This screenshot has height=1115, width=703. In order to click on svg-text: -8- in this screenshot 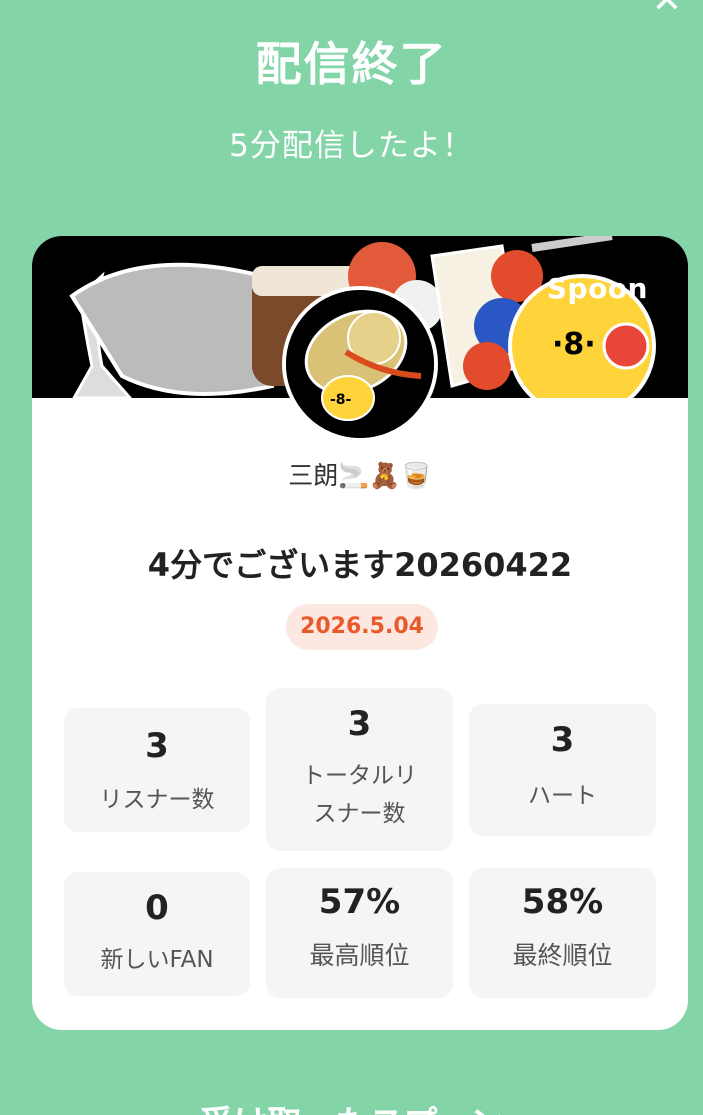, I will do `click(341, 400)`.